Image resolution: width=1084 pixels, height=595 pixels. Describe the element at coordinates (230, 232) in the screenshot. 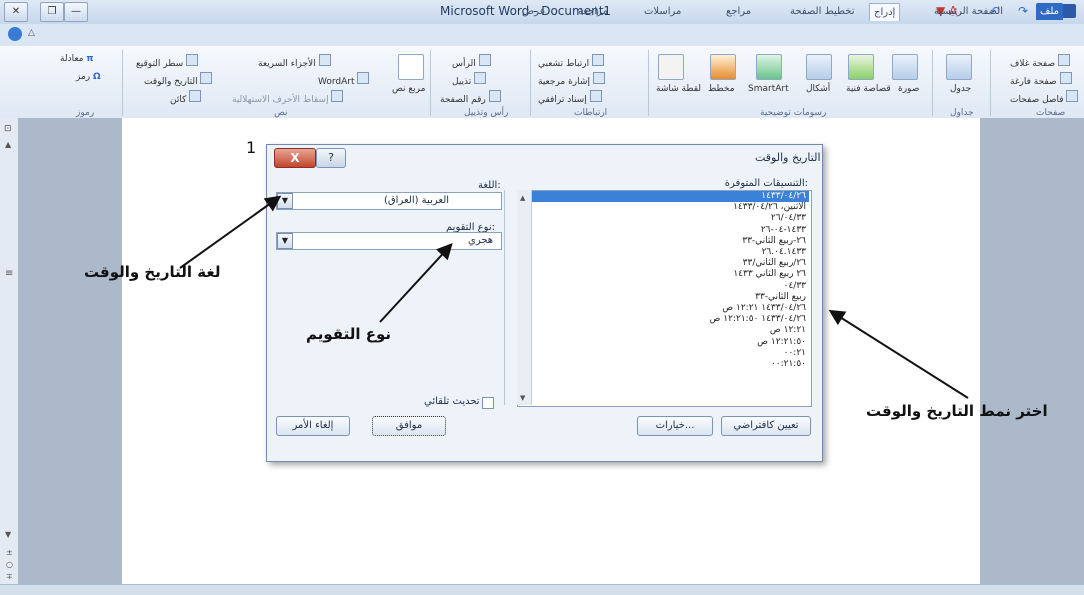

I see `language-arrow` at that location.